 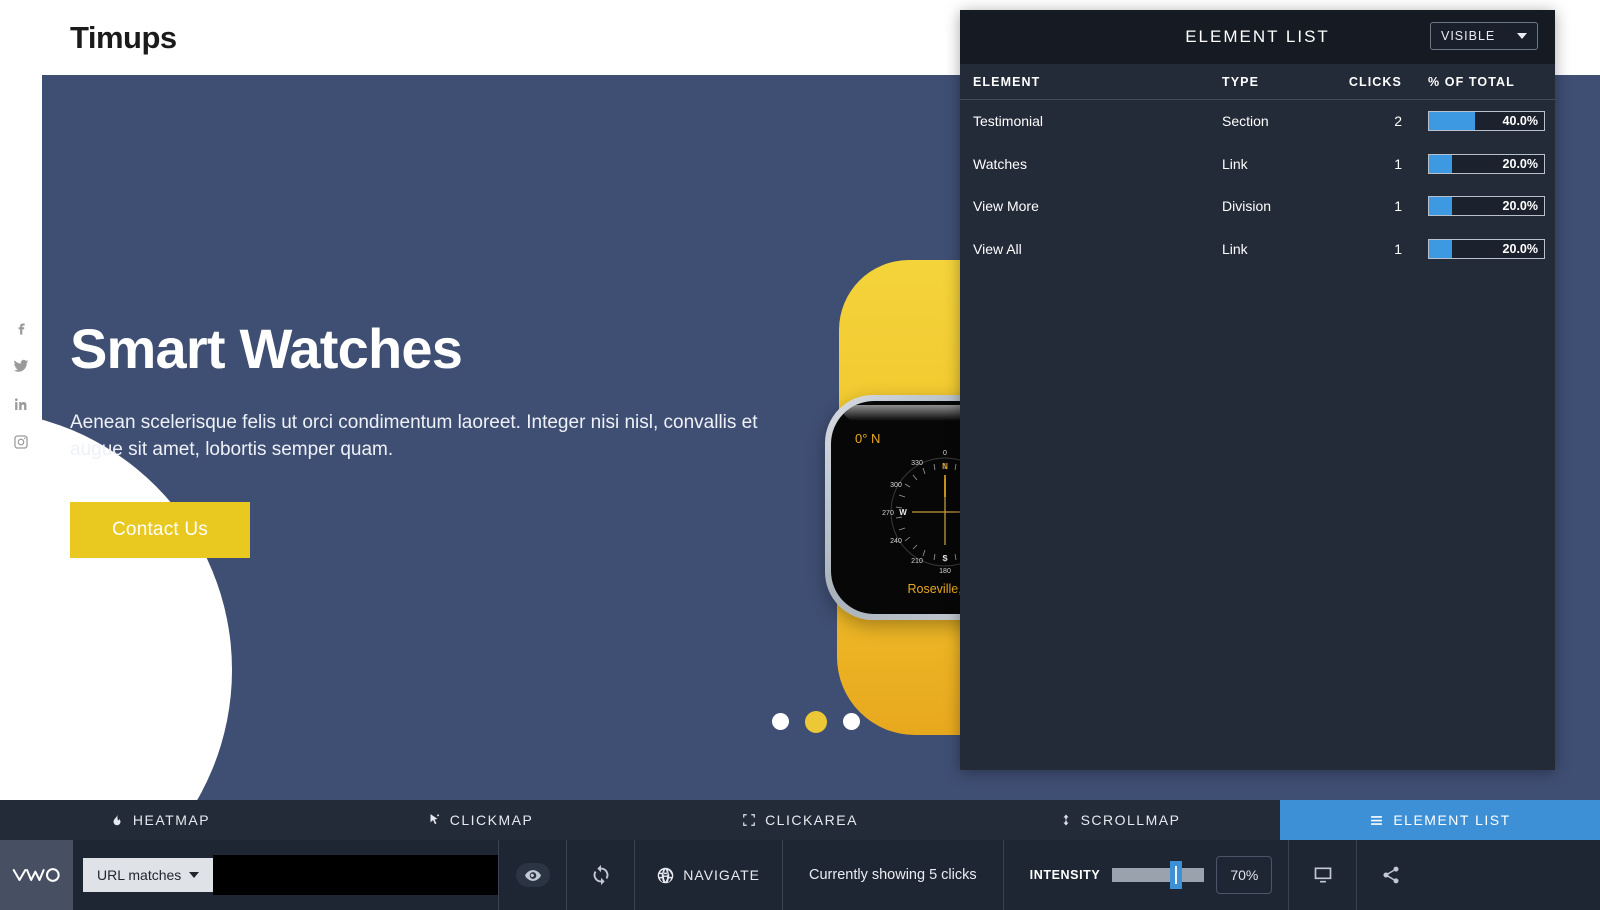 What do you see at coordinates (1008, 121) in the screenshot?
I see `row-element-name: Testimonial` at bounding box center [1008, 121].